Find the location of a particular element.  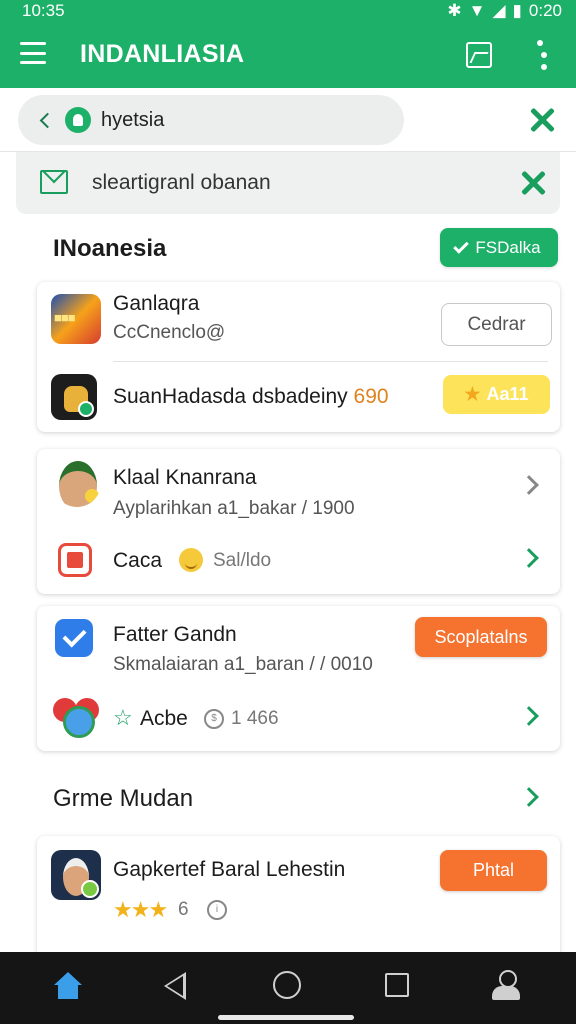

app-bar: INDANLIASIA is located at coordinates (288, 55).